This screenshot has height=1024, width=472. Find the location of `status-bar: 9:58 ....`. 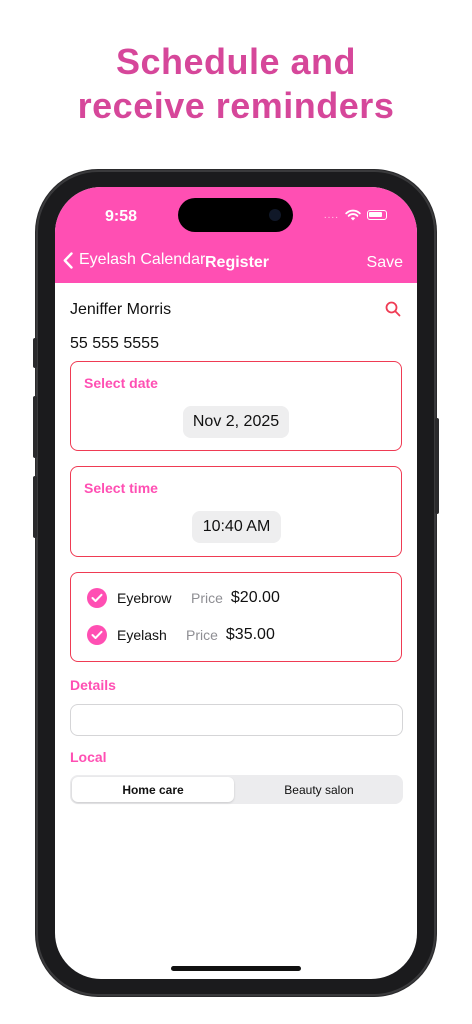

status-bar: 9:58 .... is located at coordinates (236, 215).